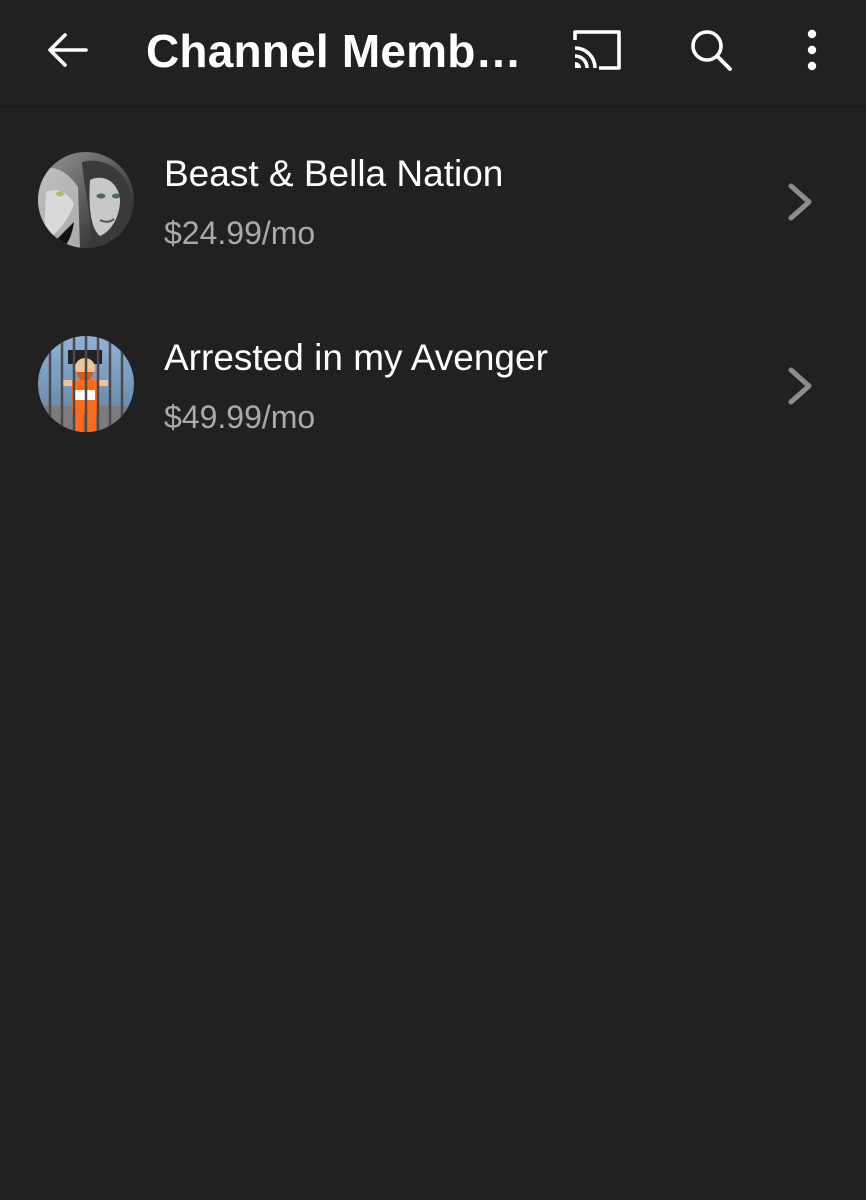 Image resolution: width=866 pixels, height=1200 pixels. Describe the element at coordinates (240, 417) in the screenshot. I see `membership-price: $49.99/mo` at that location.